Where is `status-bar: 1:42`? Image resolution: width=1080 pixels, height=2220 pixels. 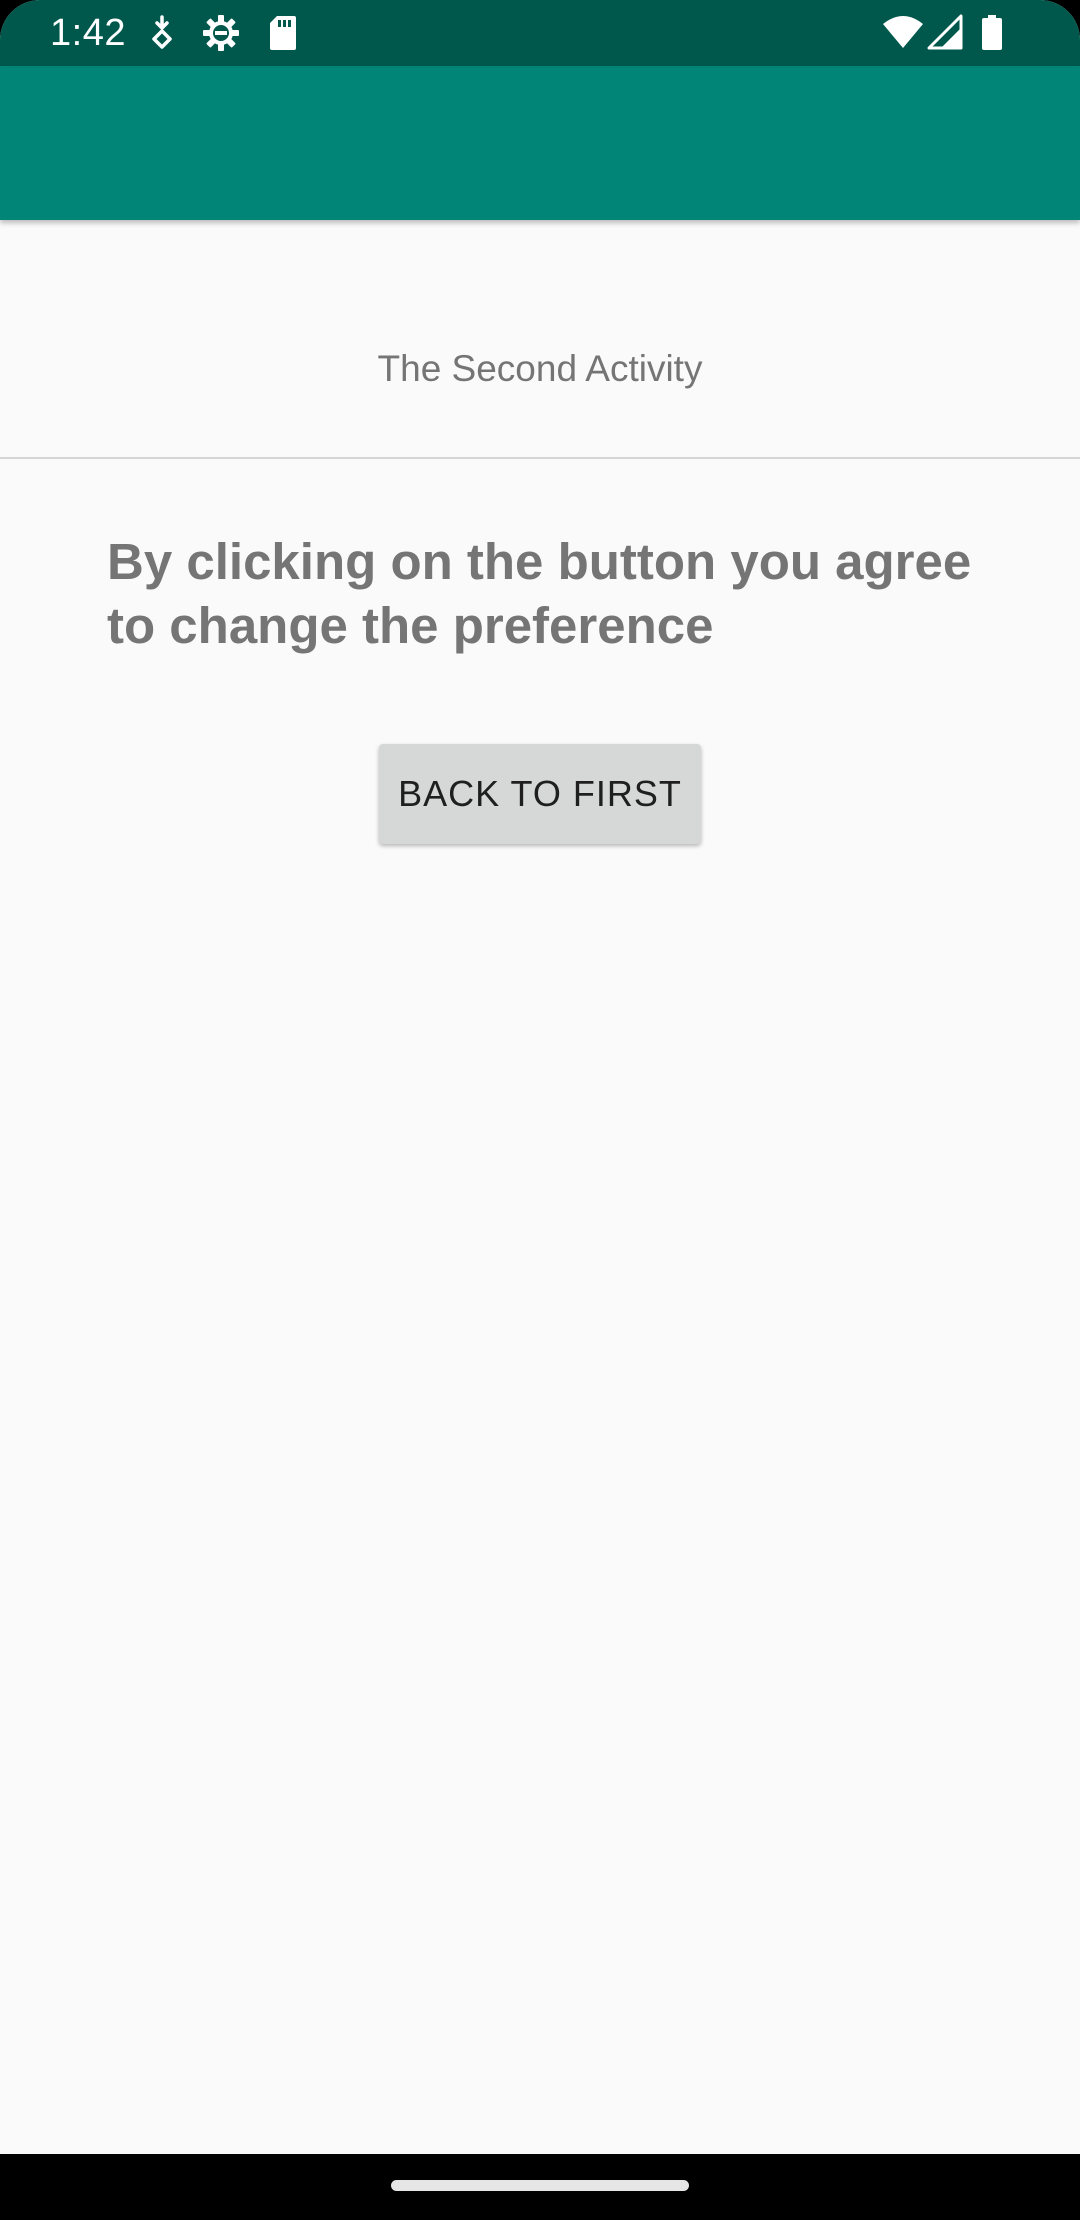
status-bar: 1:42 is located at coordinates (540, 33).